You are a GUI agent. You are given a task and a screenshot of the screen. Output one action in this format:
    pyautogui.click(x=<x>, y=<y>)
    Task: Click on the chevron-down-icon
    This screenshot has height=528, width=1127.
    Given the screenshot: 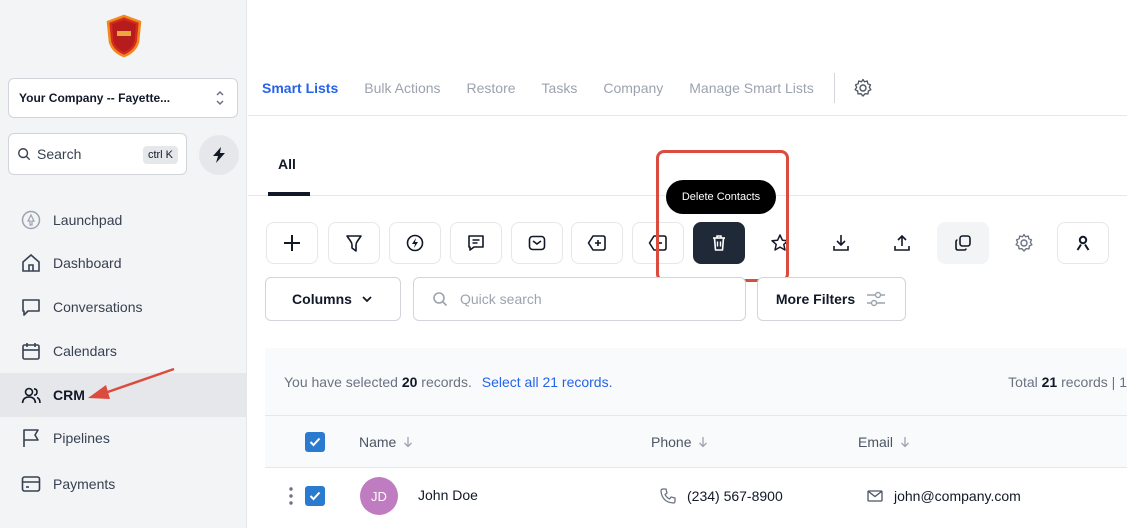 What is the action you would take?
    pyautogui.click(x=367, y=299)
    